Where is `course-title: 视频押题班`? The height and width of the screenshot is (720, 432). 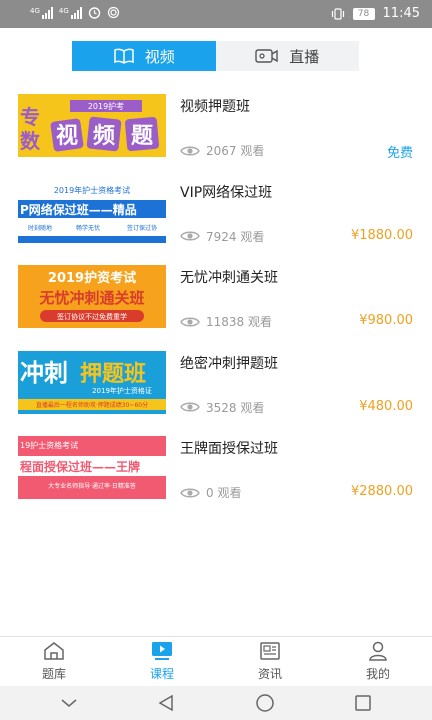 course-title: 视频押题班 is located at coordinates (215, 106).